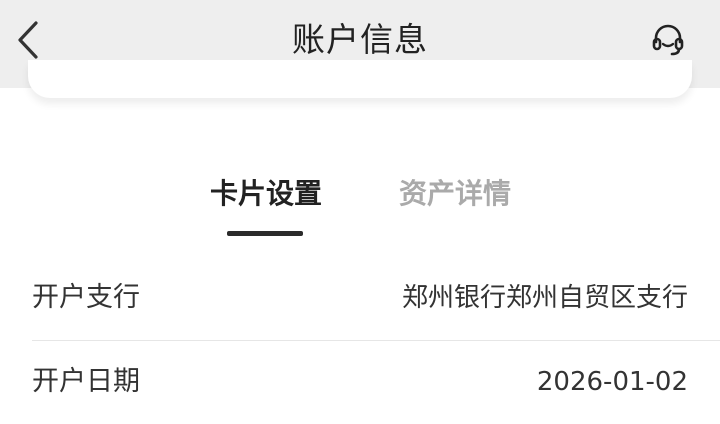 This screenshot has height=424, width=720. I want to click on row-value: 郑州银行郑州自贸区支行, so click(544, 298).